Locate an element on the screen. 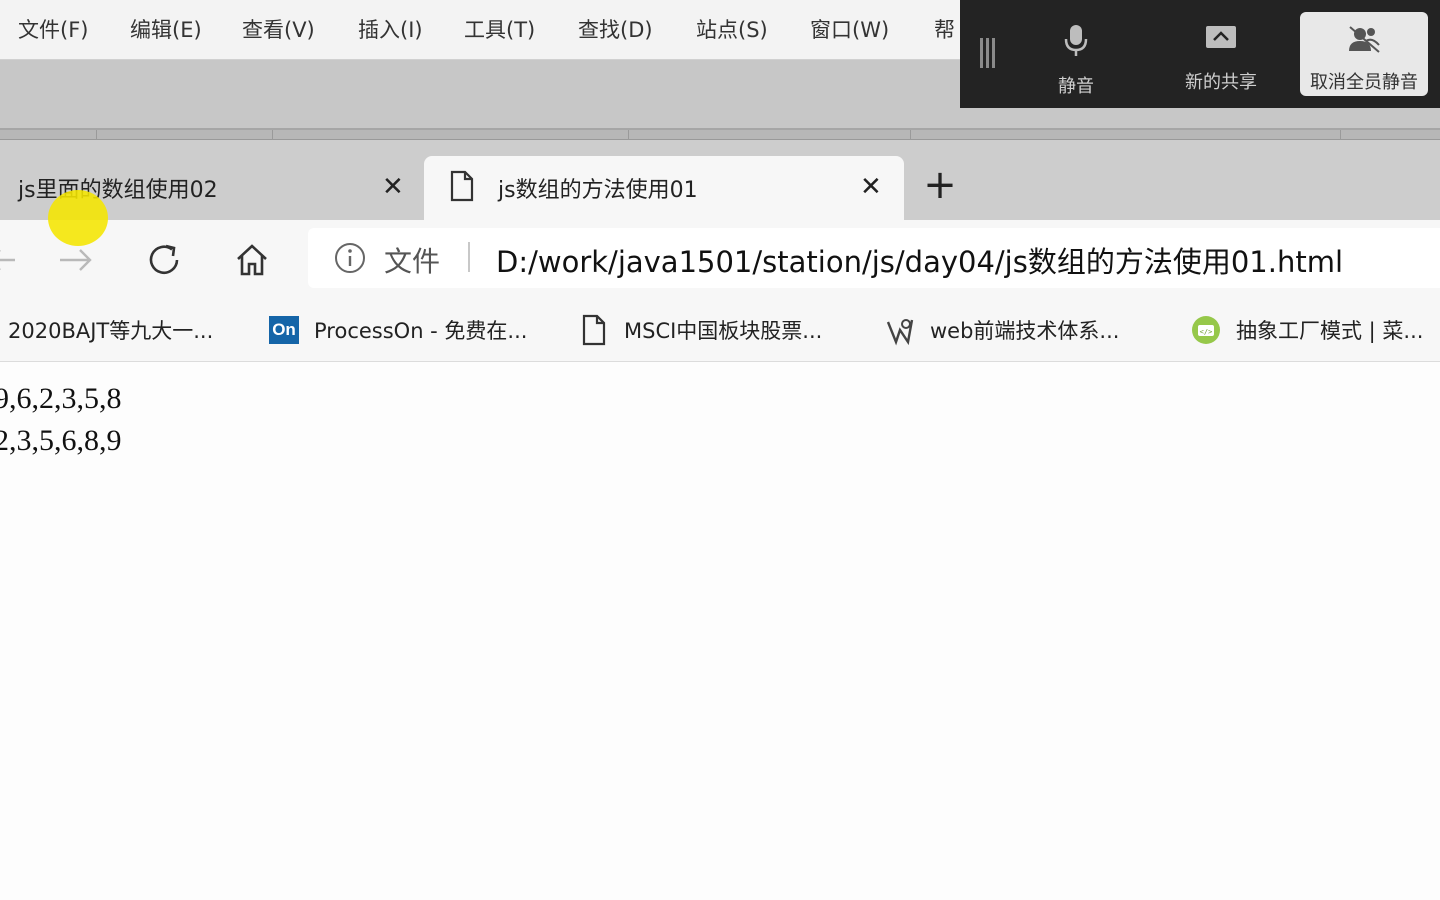  unmute-all-button: 取消全员静音 is located at coordinates (1364, 54).